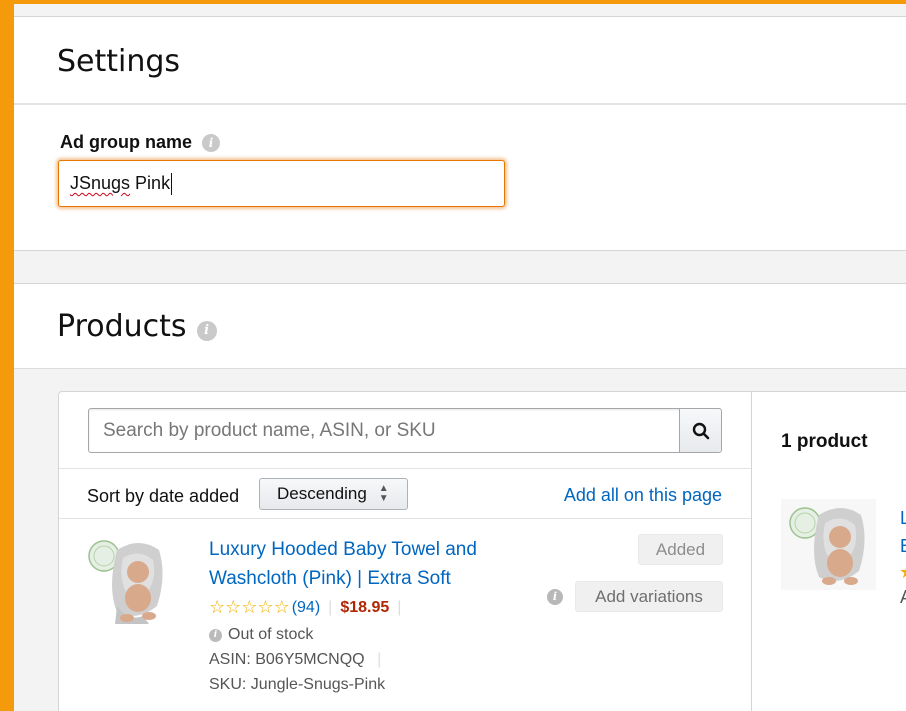 The height and width of the screenshot is (711, 906). What do you see at coordinates (281, 183) in the screenshot?
I see `ad-group-name-input: JSnugs Pink` at bounding box center [281, 183].